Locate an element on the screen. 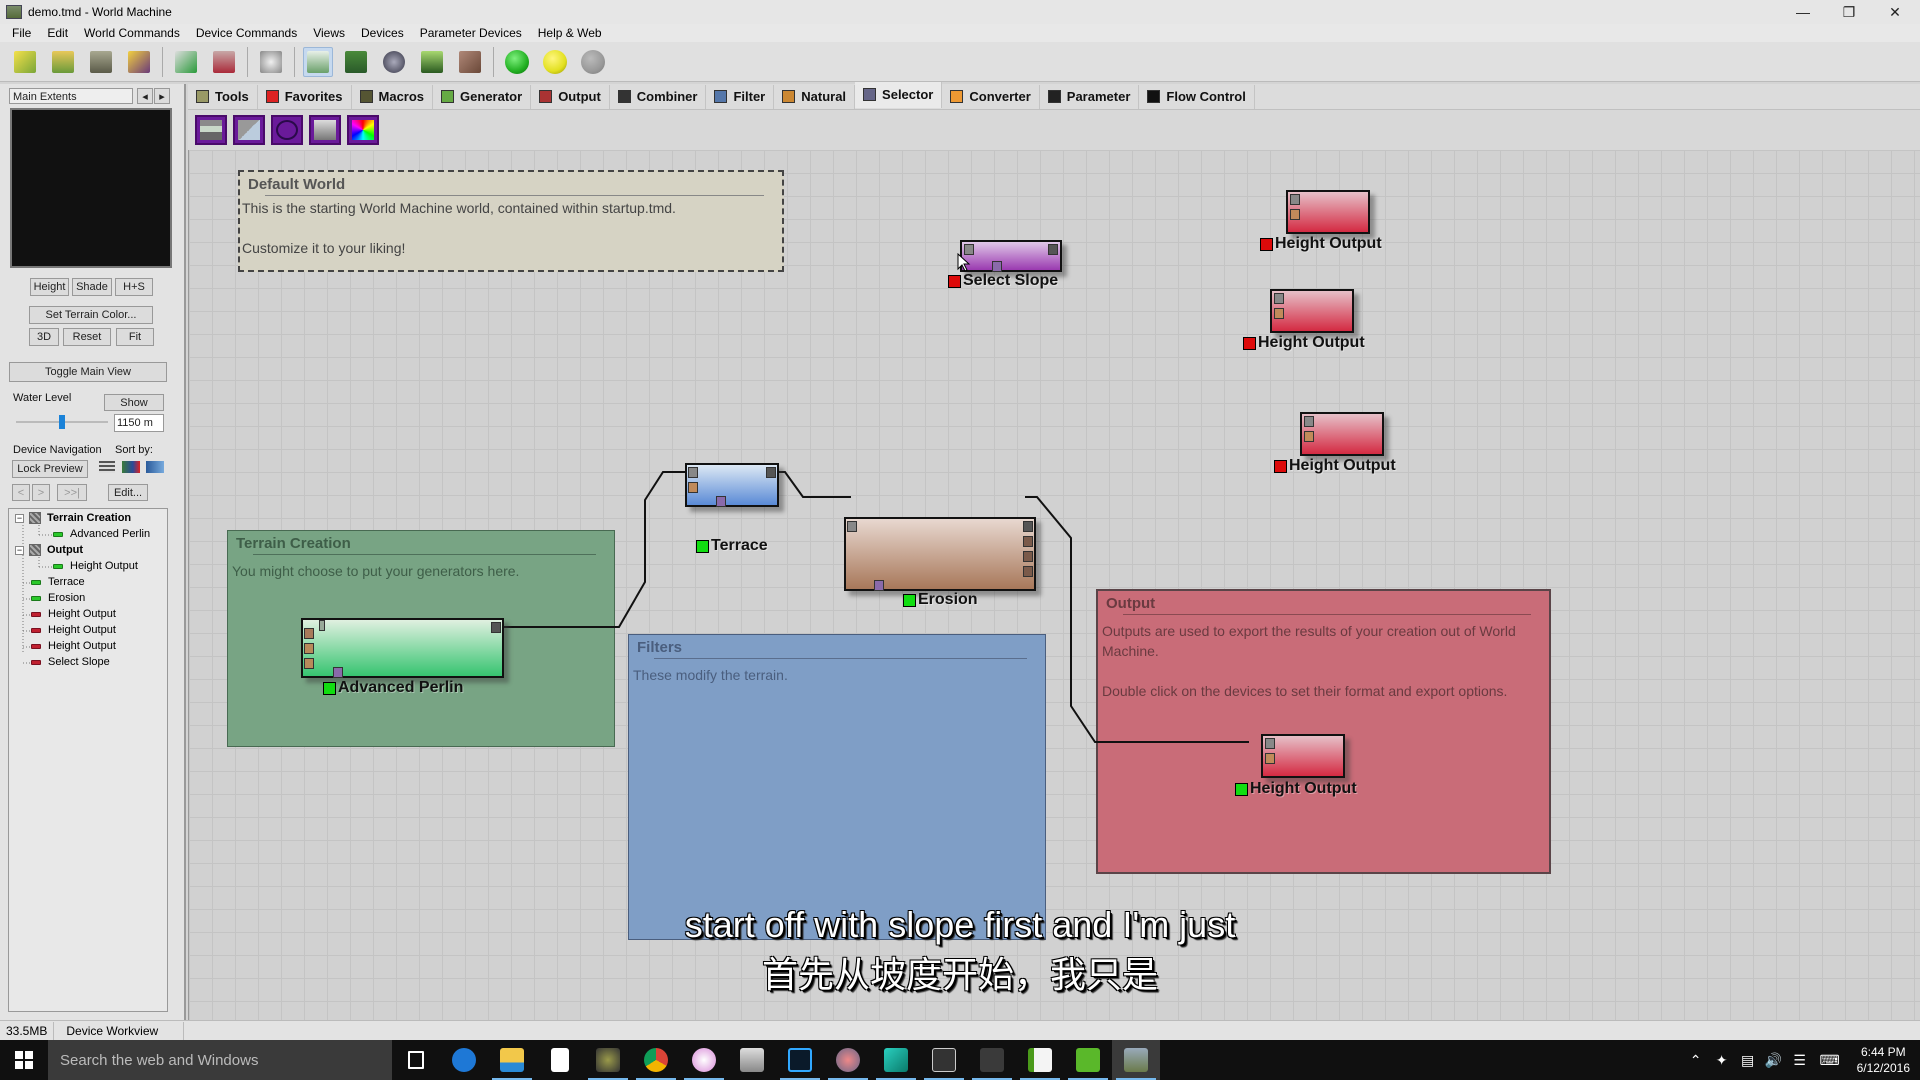  volume-icon: 🔊 is located at coordinates (1774, 1060).